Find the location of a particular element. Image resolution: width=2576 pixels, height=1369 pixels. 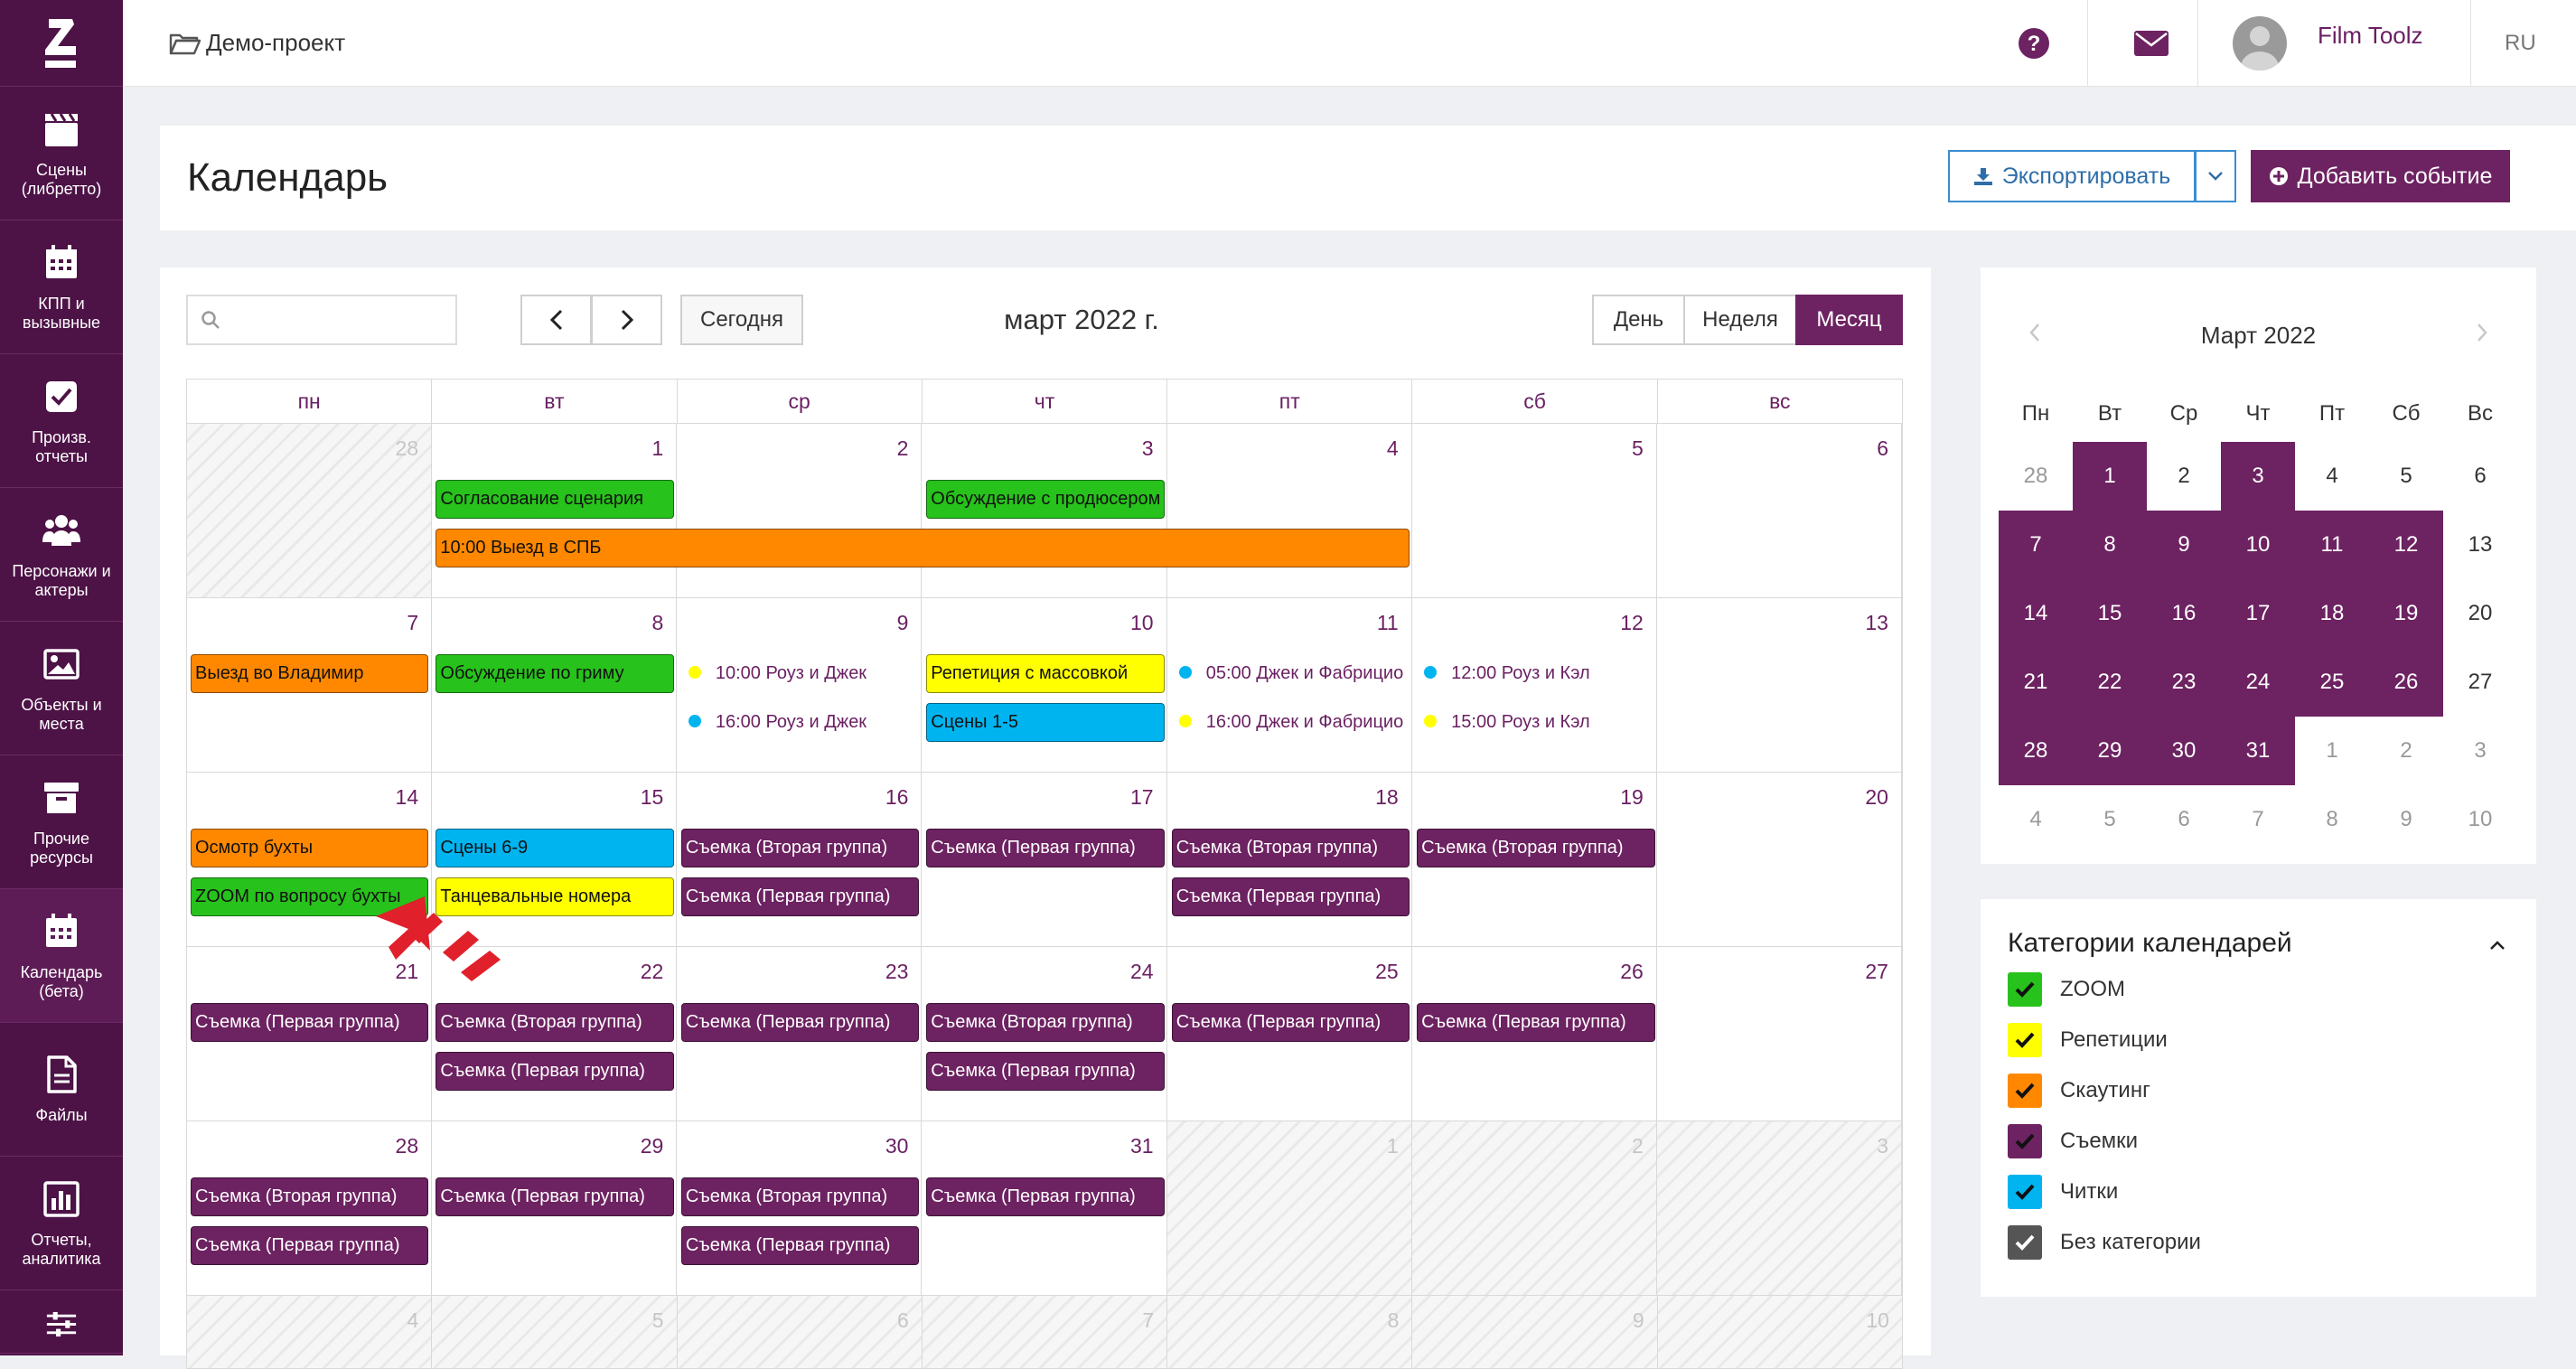

day-number: 17 is located at coordinates (1142, 797).